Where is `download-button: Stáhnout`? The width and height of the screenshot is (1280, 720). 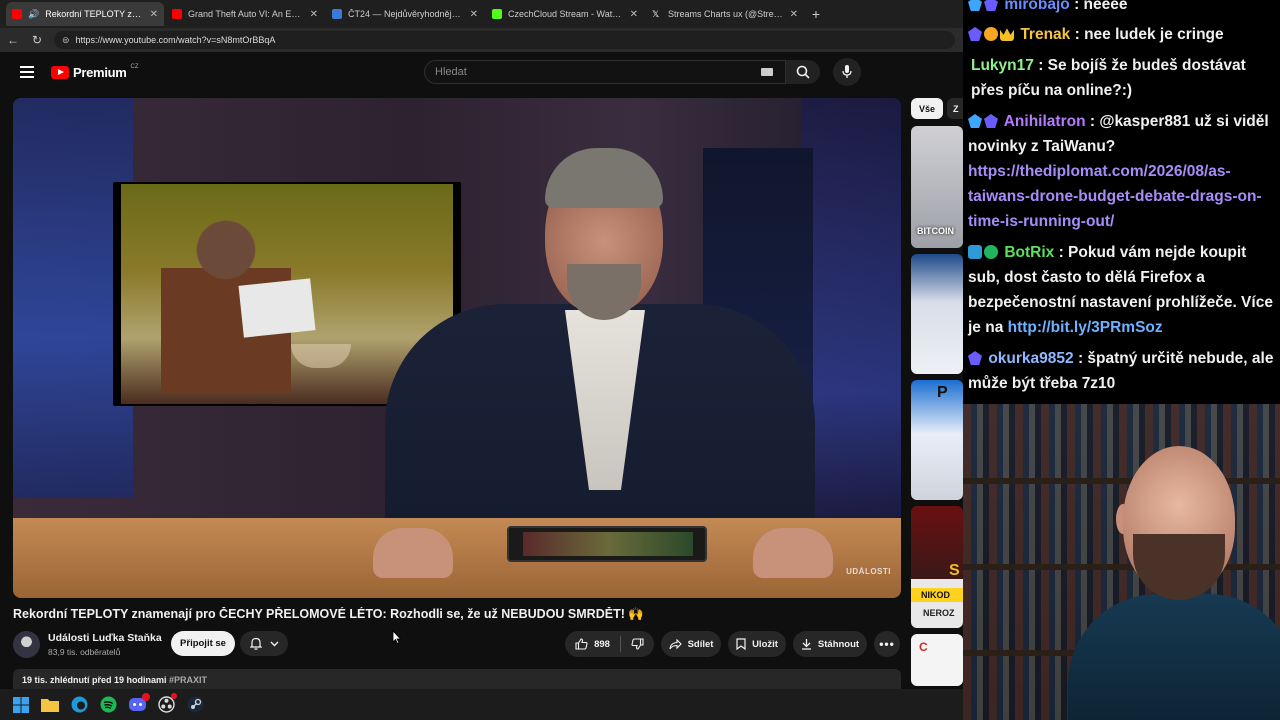 download-button: Stáhnout is located at coordinates (830, 644).